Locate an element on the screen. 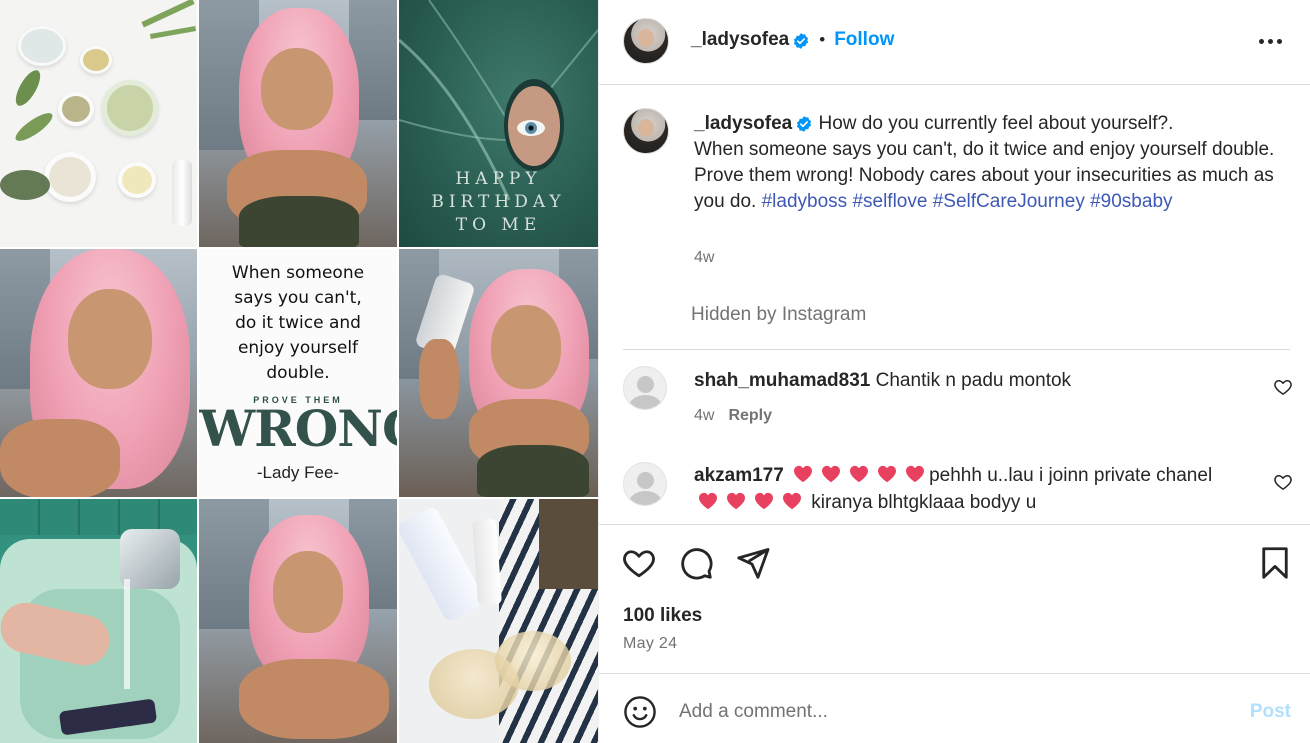  quote-line-5: double. is located at coordinates (298, 373).